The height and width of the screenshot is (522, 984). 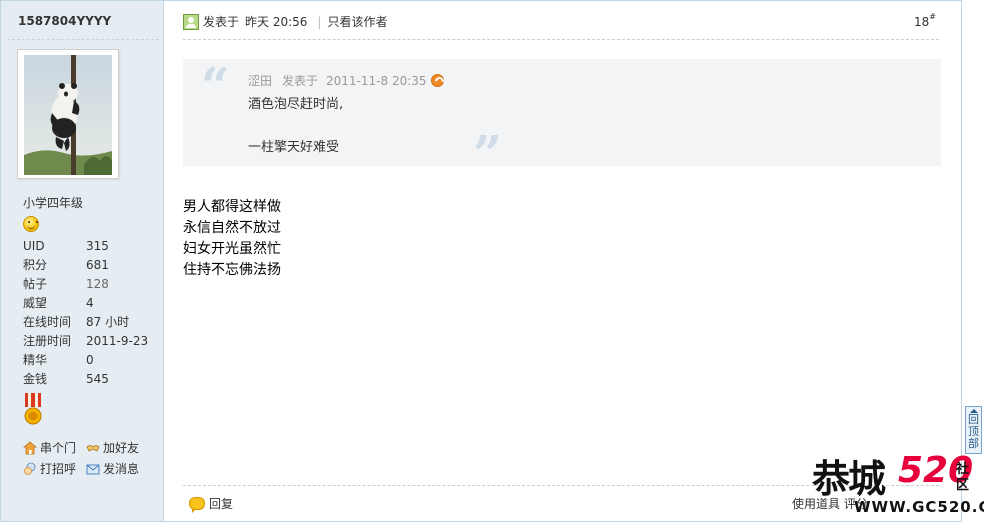 What do you see at coordinates (34, 246) in the screenshot?
I see `stat-label: UID` at bounding box center [34, 246].